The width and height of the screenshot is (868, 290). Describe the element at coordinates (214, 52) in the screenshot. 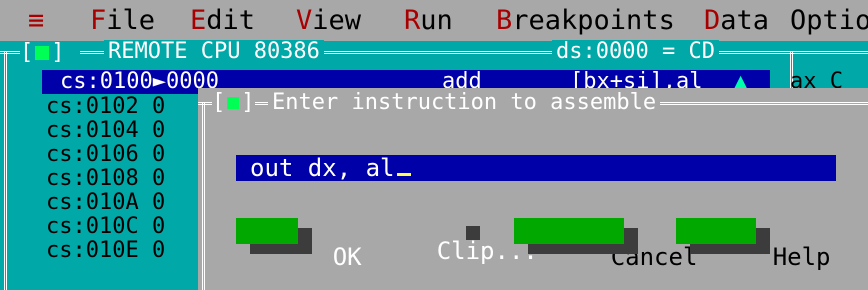

I see `cpu-window-title: REMOTE CPU 80386` at that location.